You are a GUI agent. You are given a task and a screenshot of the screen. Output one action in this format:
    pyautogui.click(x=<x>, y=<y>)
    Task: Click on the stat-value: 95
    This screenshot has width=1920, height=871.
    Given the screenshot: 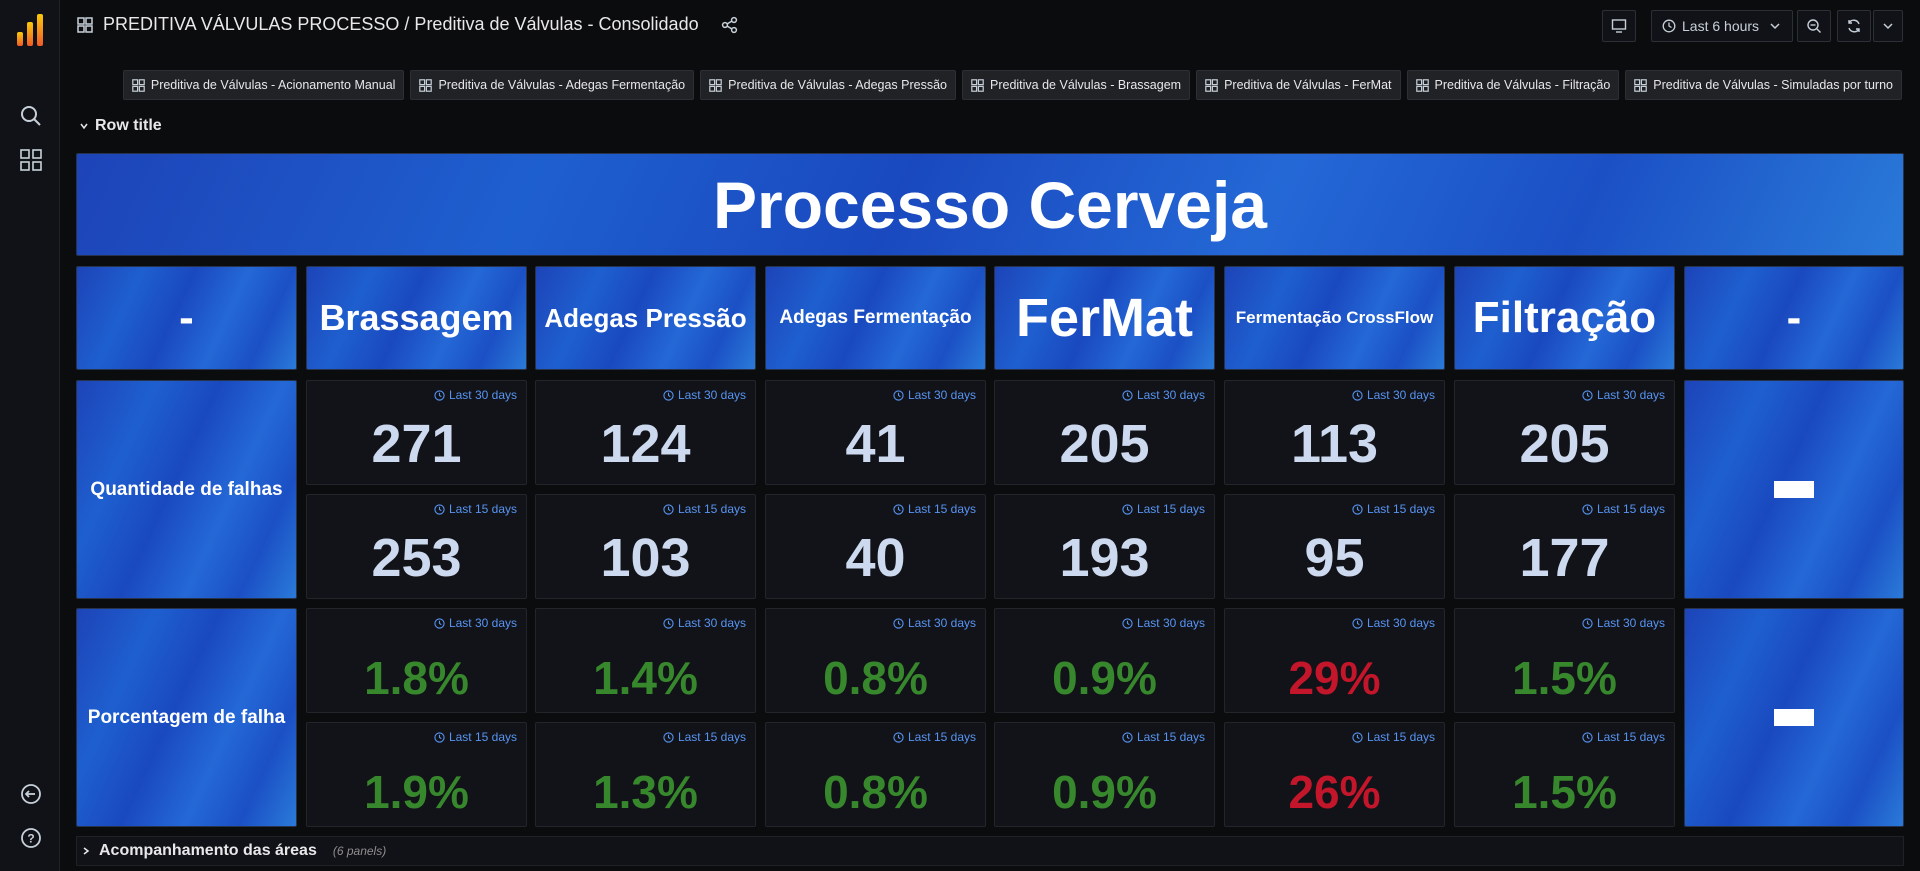 What is the action you would take?
    pyautogui.click(x=1334, y=558)
    